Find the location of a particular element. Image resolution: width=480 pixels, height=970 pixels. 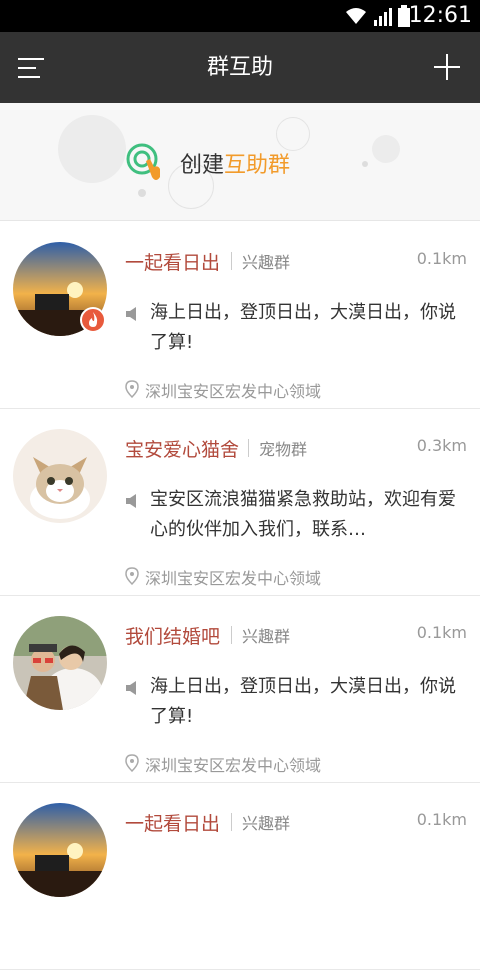

status-icons is located at coordinates (377, 16).